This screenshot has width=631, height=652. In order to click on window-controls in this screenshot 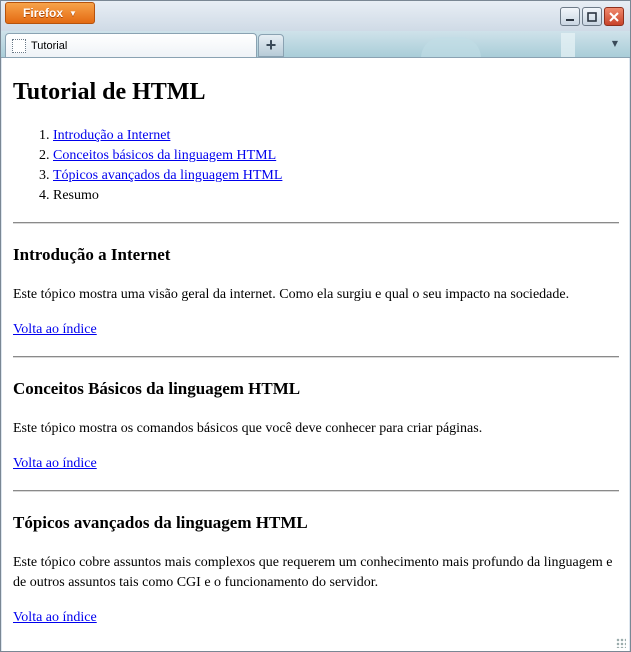, I will do `click(592, 16)`.